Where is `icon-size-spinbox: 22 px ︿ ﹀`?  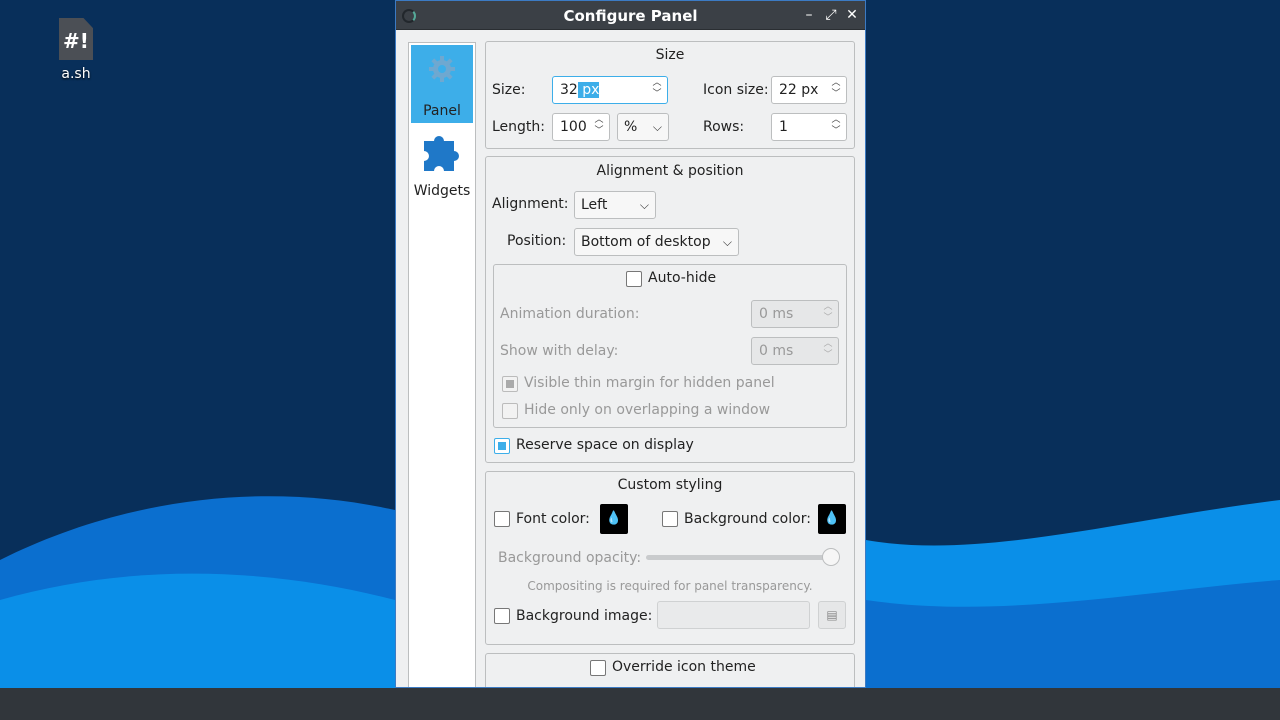 icon-size-spinbox: 22 px ︿ ﹀ is located at coordinates (809, 90).